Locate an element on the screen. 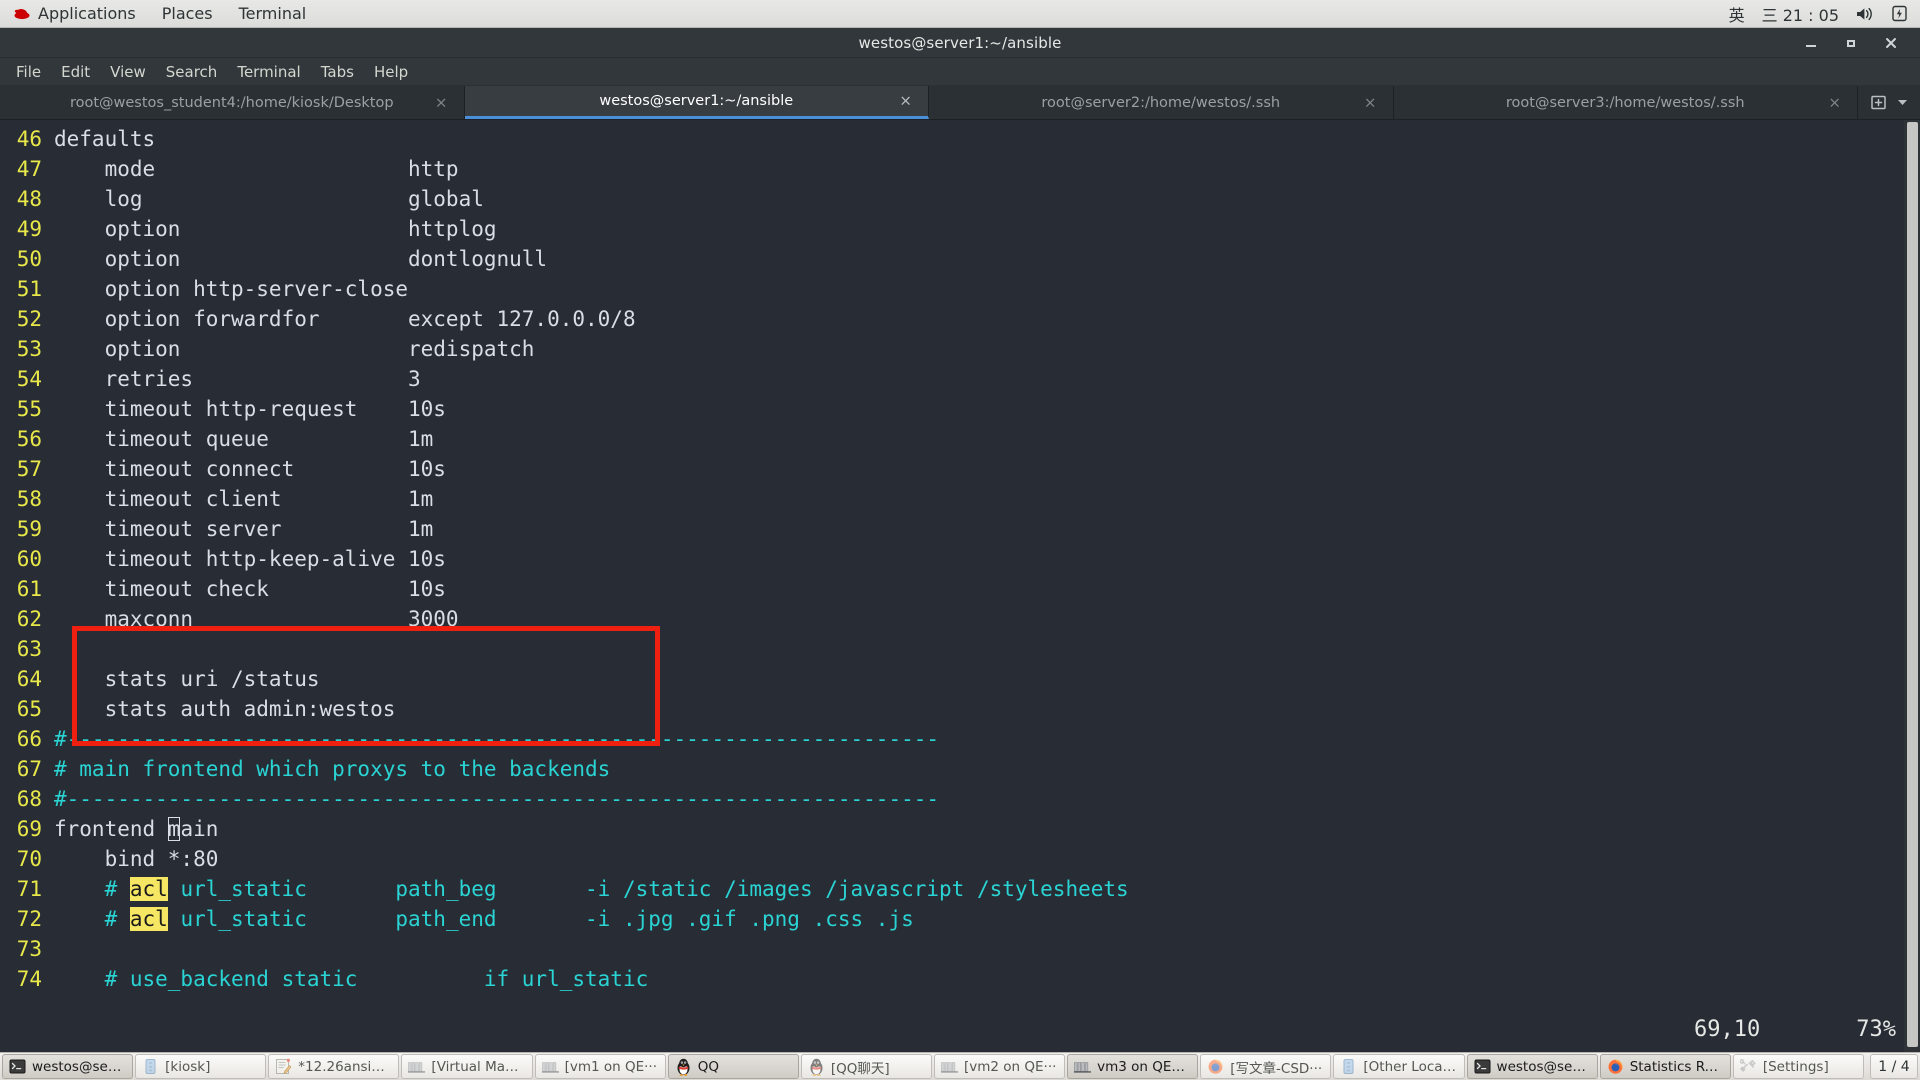 Image resolution: width=1920 pixels, height=1080 pixels. taskbar-item-label: [Other Locat··· is located at coordinates (1410, 1066).